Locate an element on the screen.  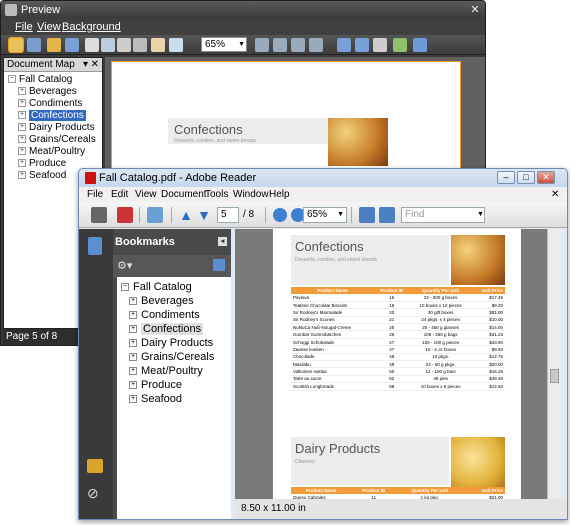
bookmark-condiments: + Condiments is located at coordinates (164, 315).